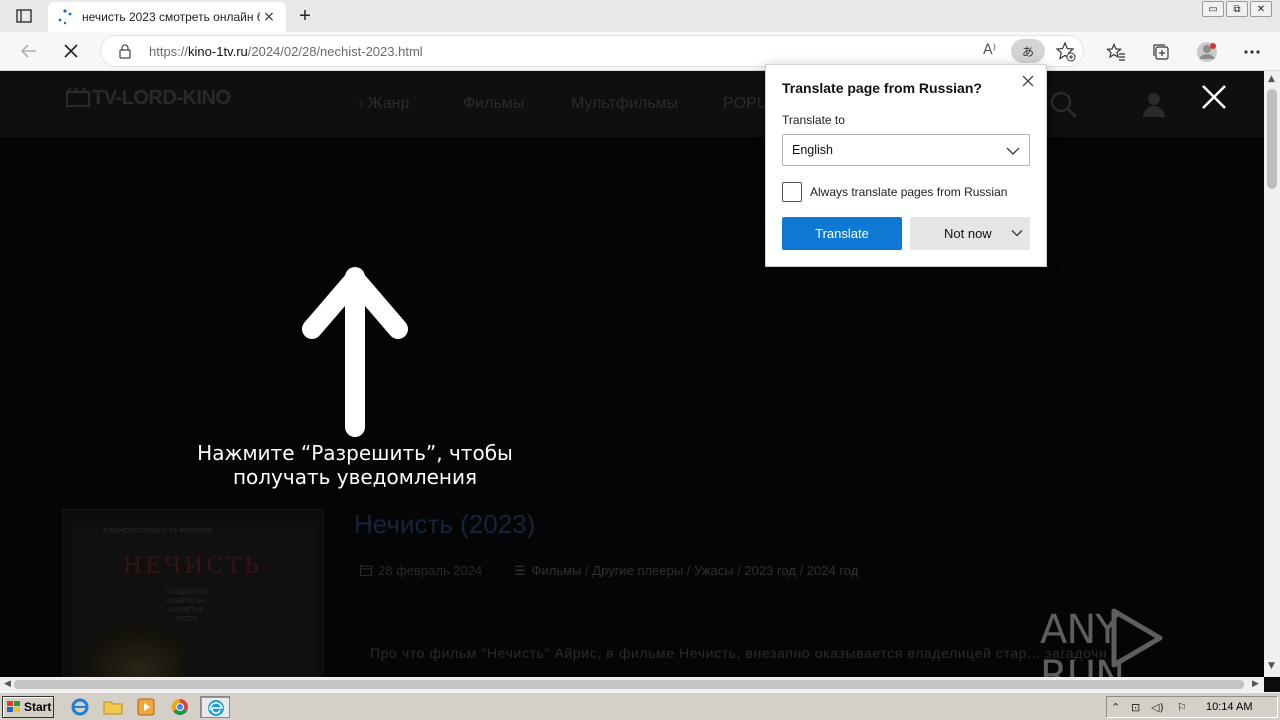  What do you see at coordinates (269, 17) in the screenshot?
I see `tab-close-icon: ×` at bounding box center [269, 17].